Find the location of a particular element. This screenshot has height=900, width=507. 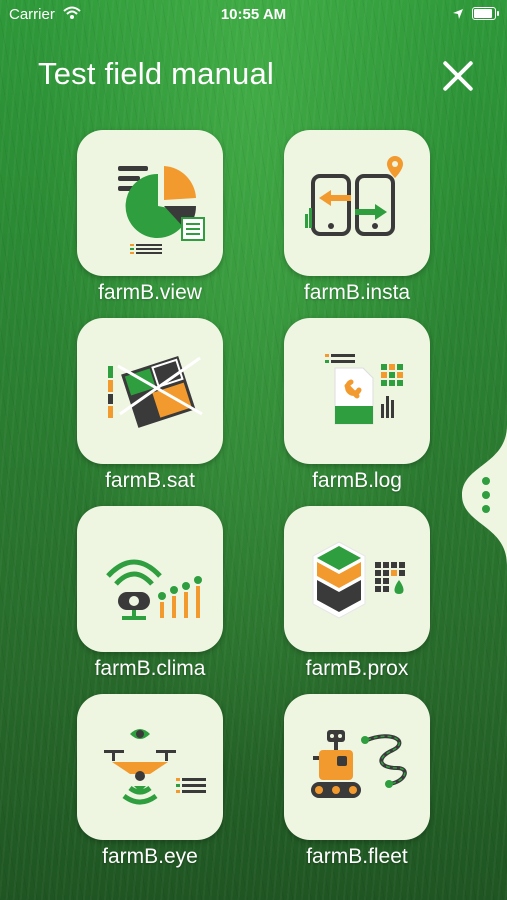

robot-fleet-icon is located at coordinates (359, 764).